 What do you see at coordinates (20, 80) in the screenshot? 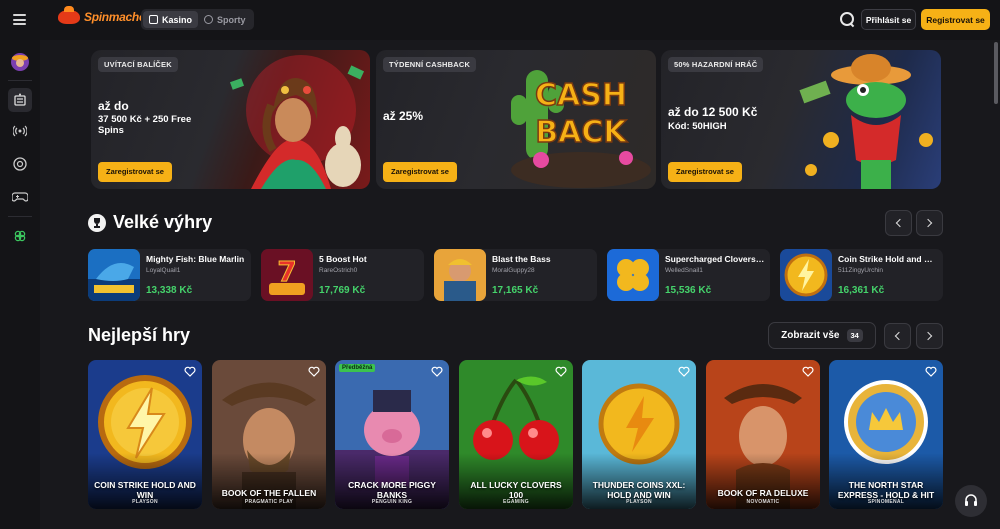
I see `sidebar-divider` at bounding box center [20, 80].